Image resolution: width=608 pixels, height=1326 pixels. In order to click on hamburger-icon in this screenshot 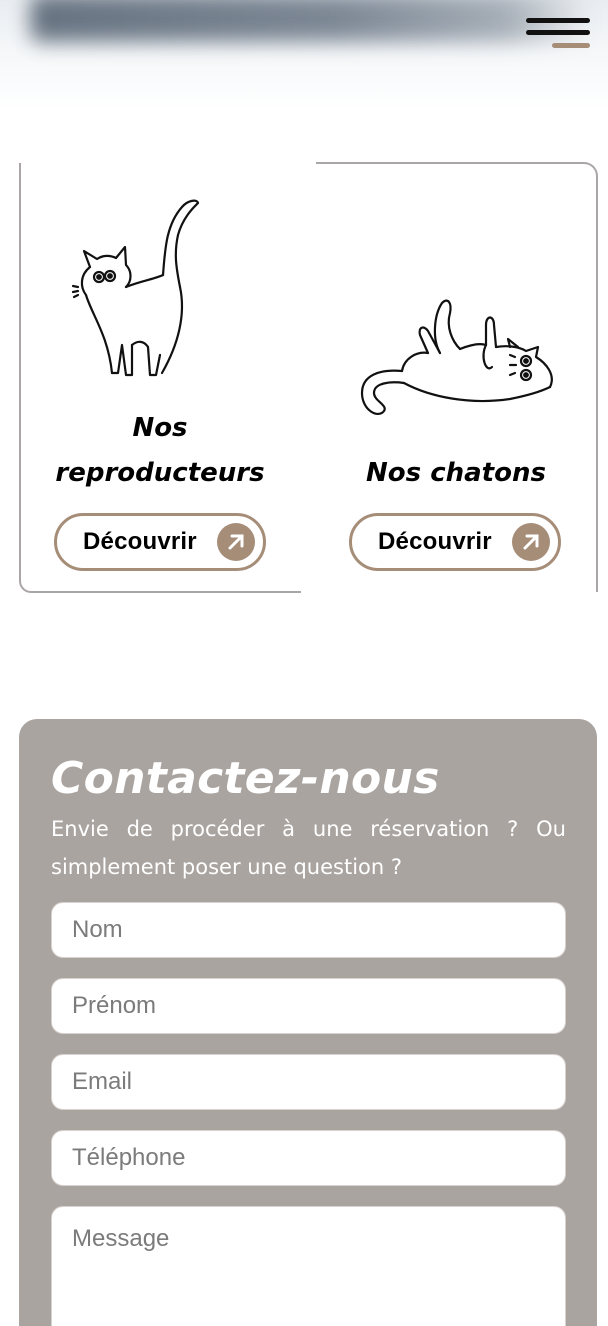, I will do `click(563, 35)`.